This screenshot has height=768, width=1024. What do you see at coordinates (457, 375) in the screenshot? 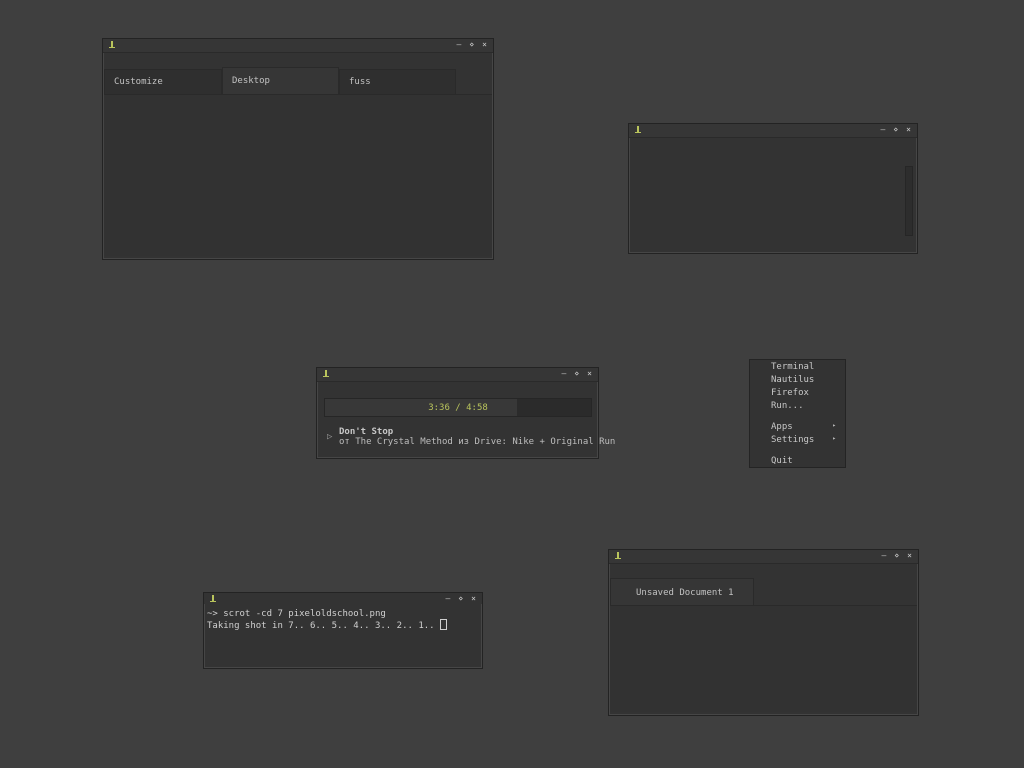
I see `music-player-titlebar: – ⋄ ×` at bounding box center [457, 375].